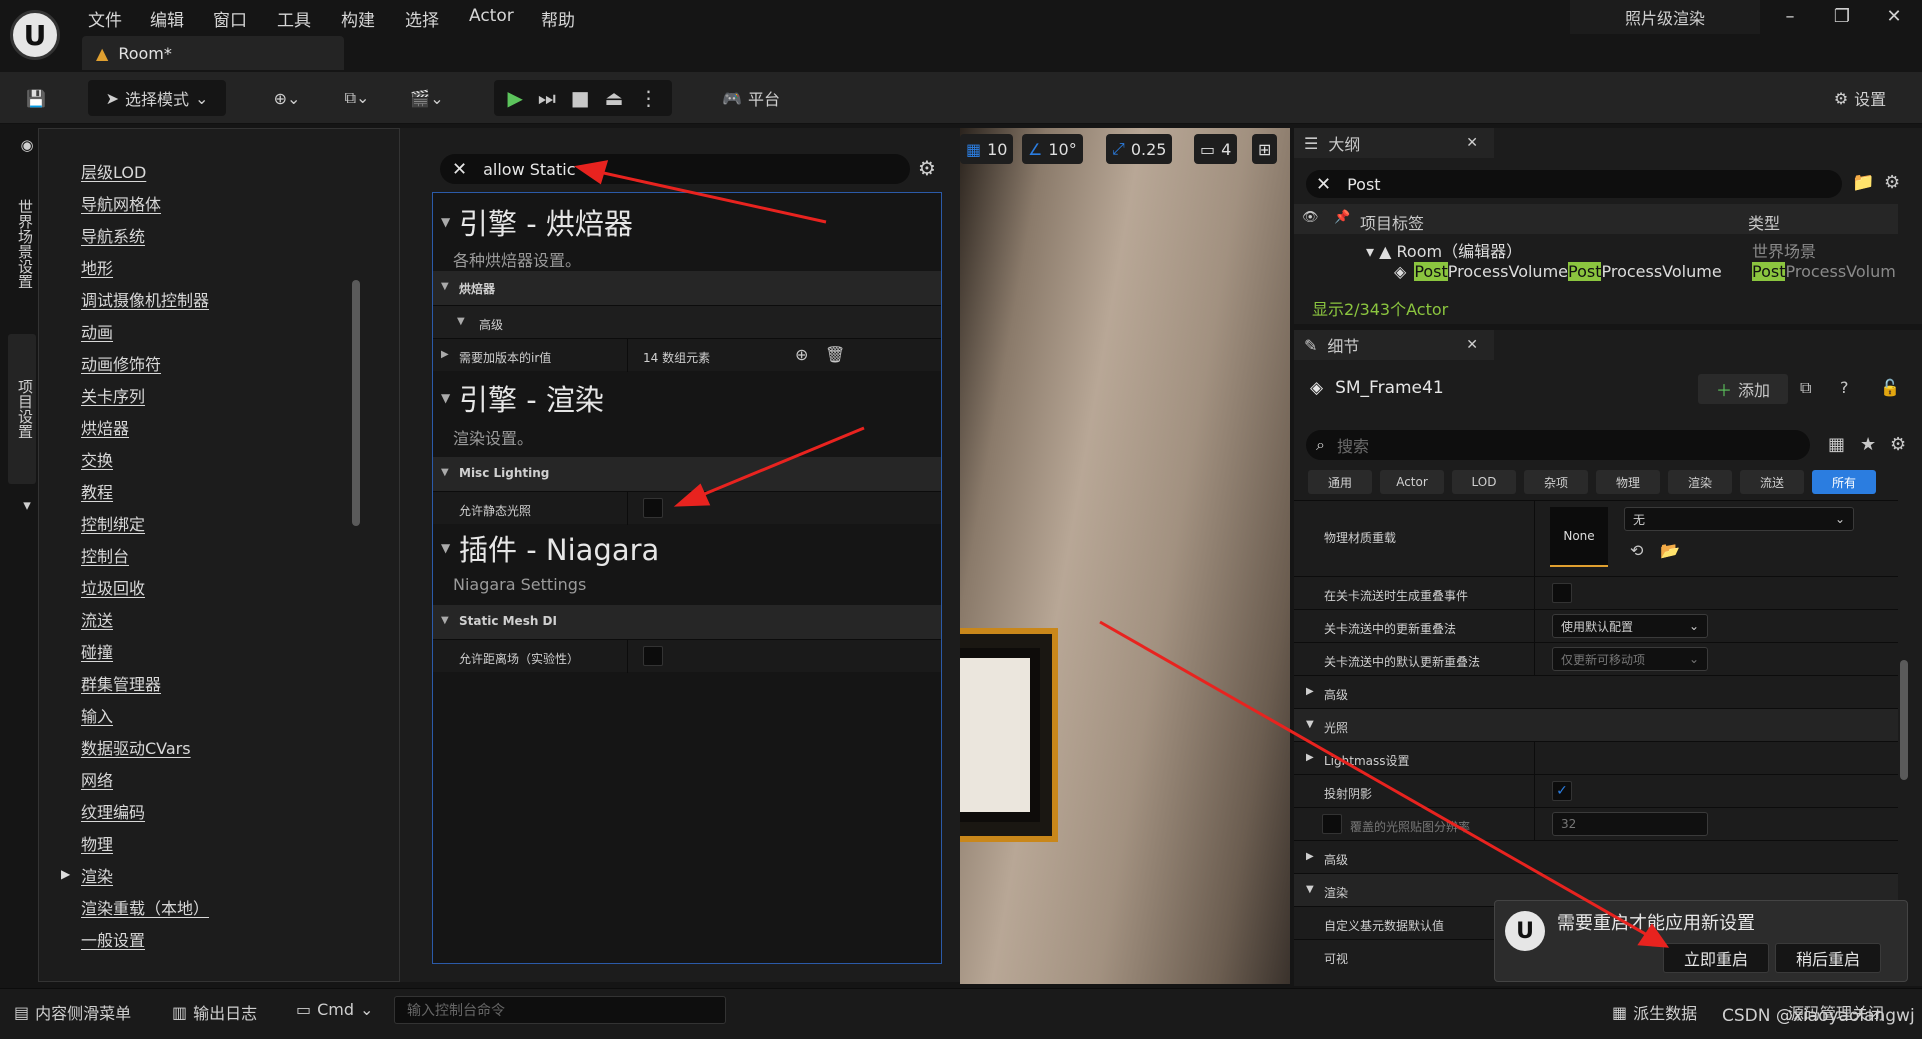 Image resolution: width=1922 pixels, height=1039 pixels. What do you see at coordinates (105, 555) in the screenshot?
I see `category-item: 控制台` at bounding box center [105, 555].